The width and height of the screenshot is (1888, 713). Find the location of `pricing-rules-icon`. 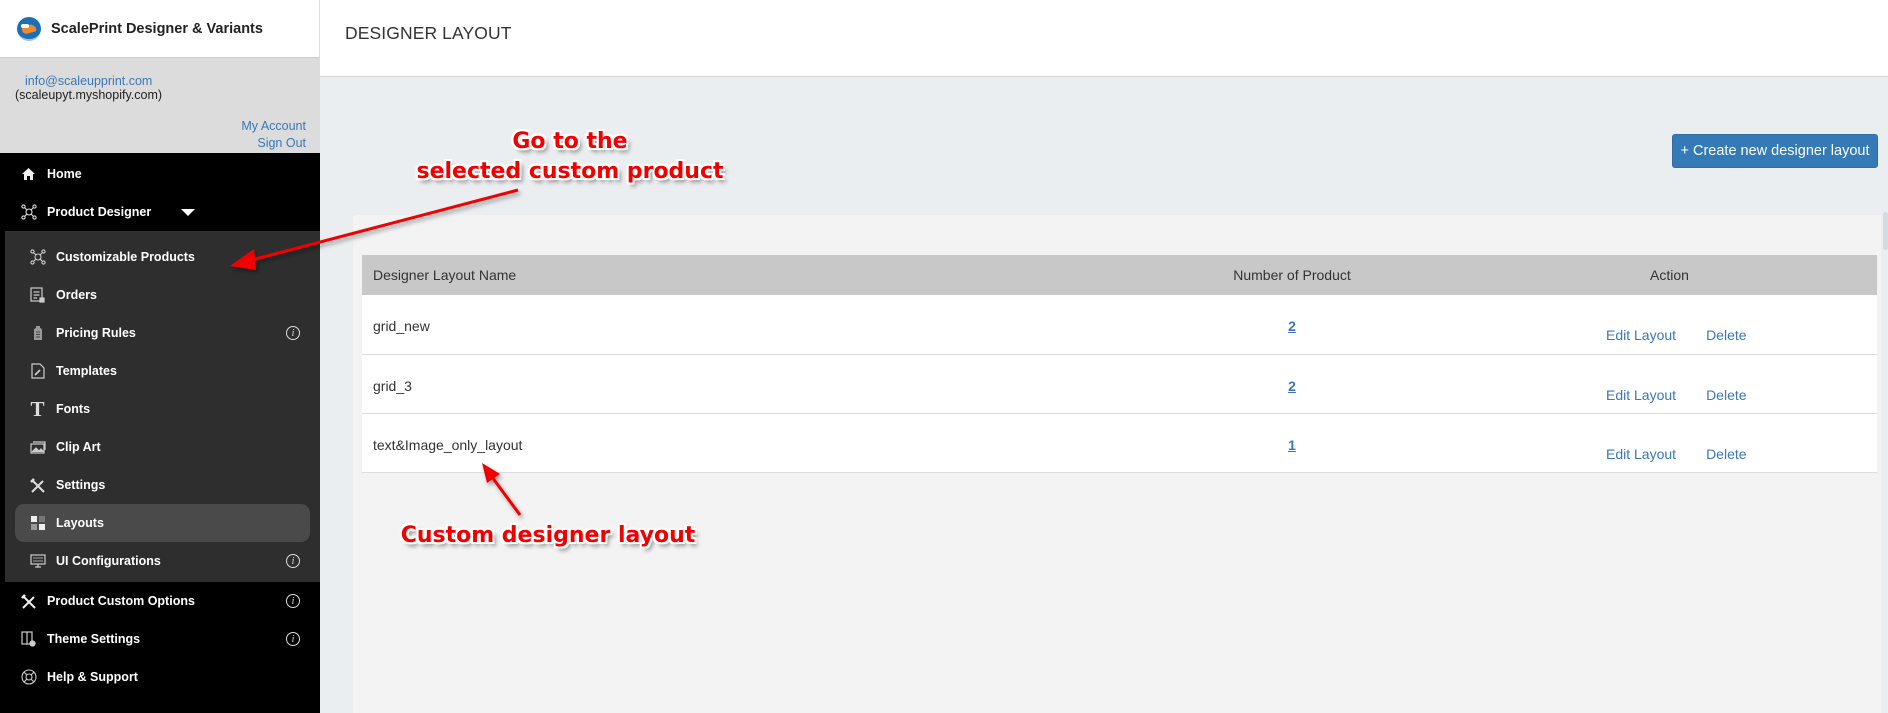

pricing-rules-icon is located at coordinates (37, 333).